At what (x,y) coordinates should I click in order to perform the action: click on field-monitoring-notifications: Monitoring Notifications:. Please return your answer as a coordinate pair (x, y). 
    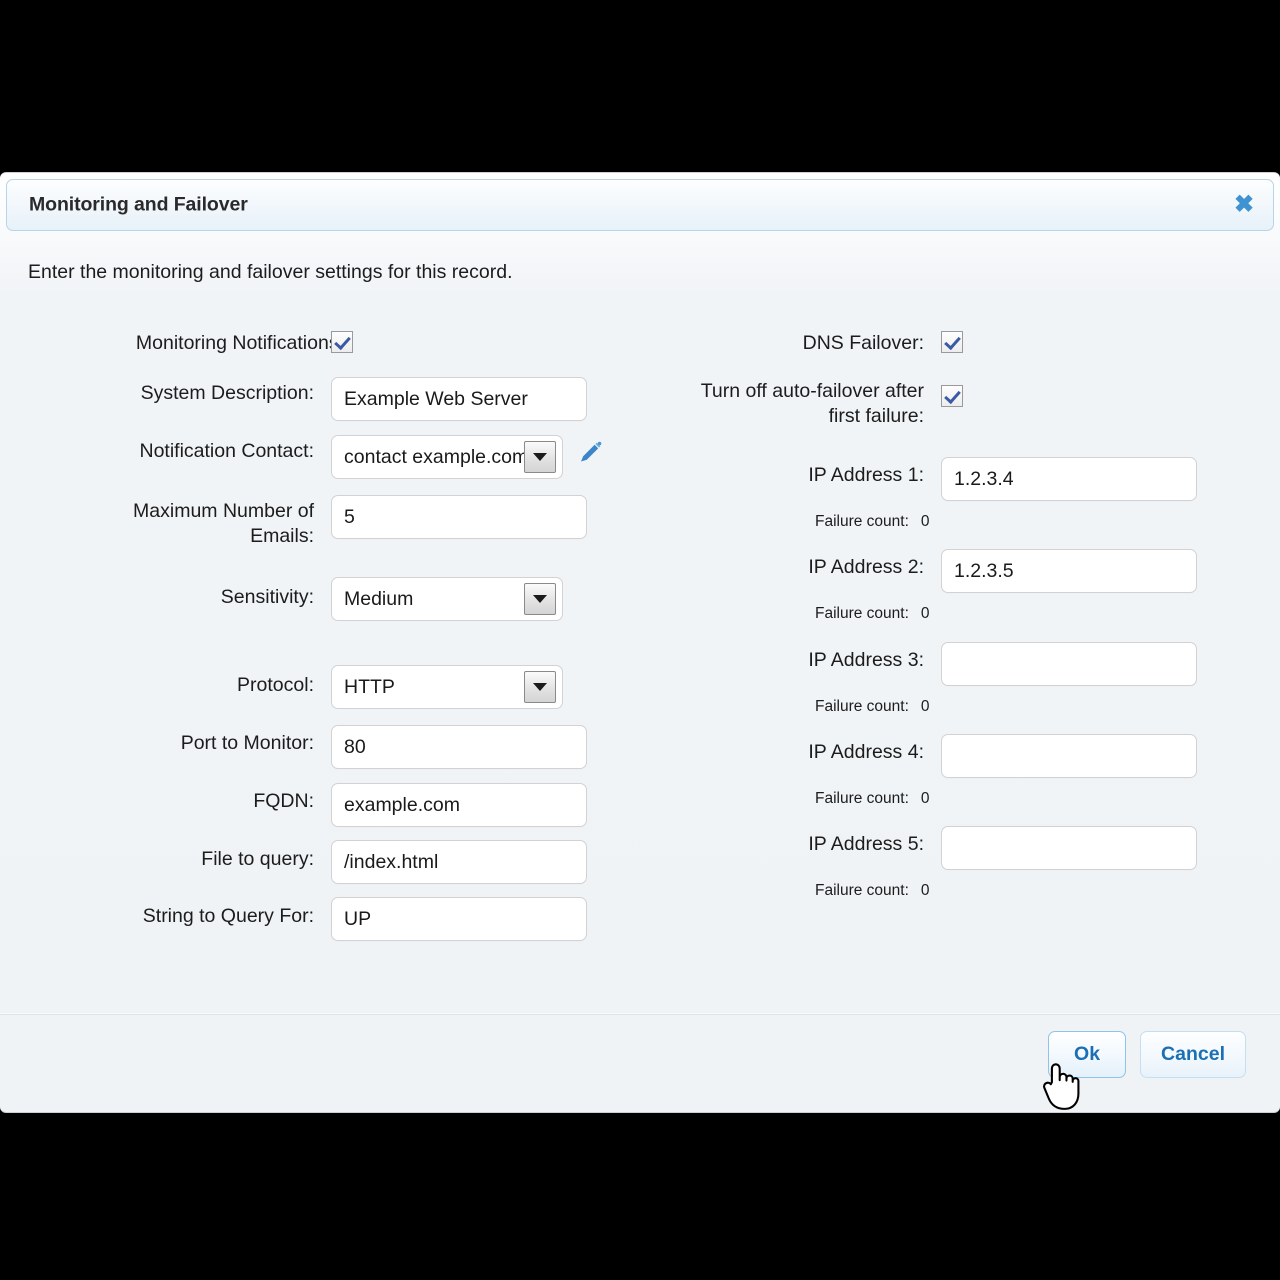
    Looking at the image, I should click on (209, 343).